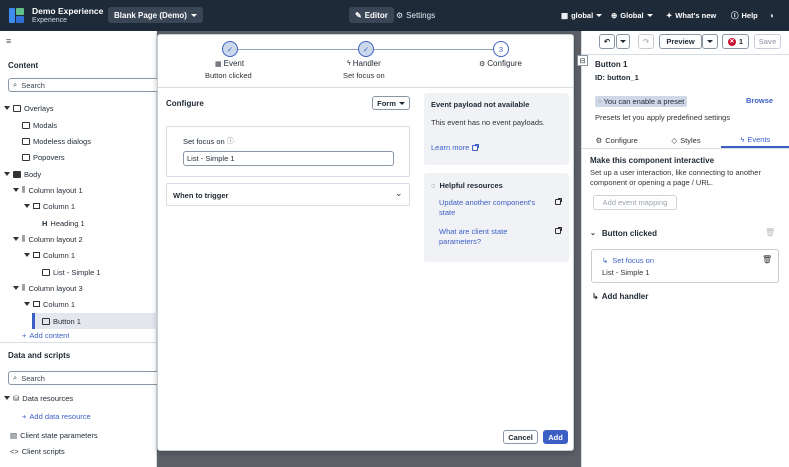  What do you see at coordinates (150, 15) in the screenshot?
I see `page-select-label: Blank Page (Demo)` at bounding box center [150, 15].